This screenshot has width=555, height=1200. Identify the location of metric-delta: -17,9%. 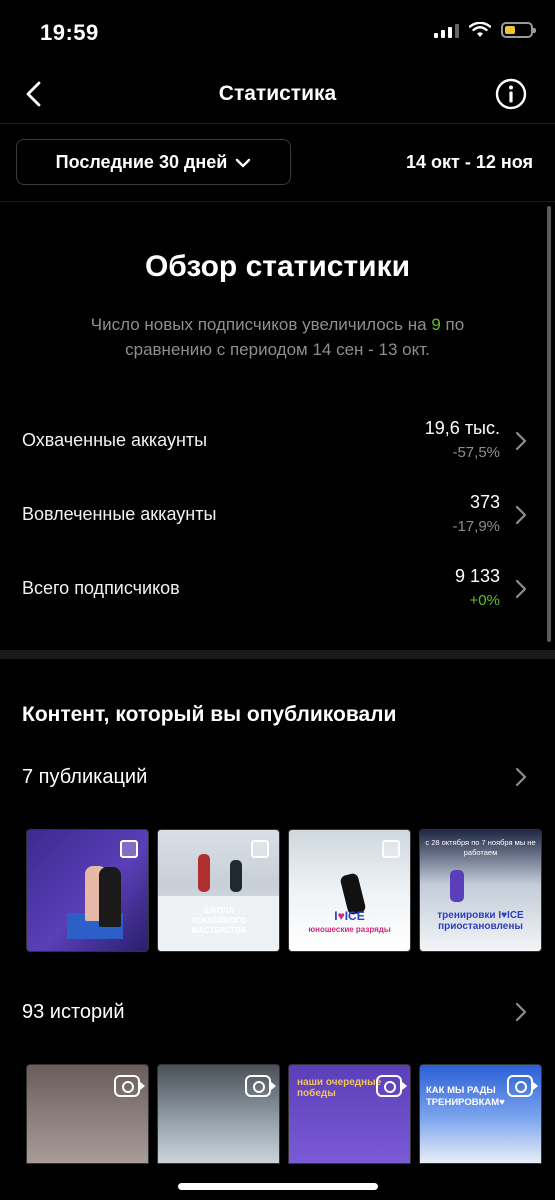
(476, 526).